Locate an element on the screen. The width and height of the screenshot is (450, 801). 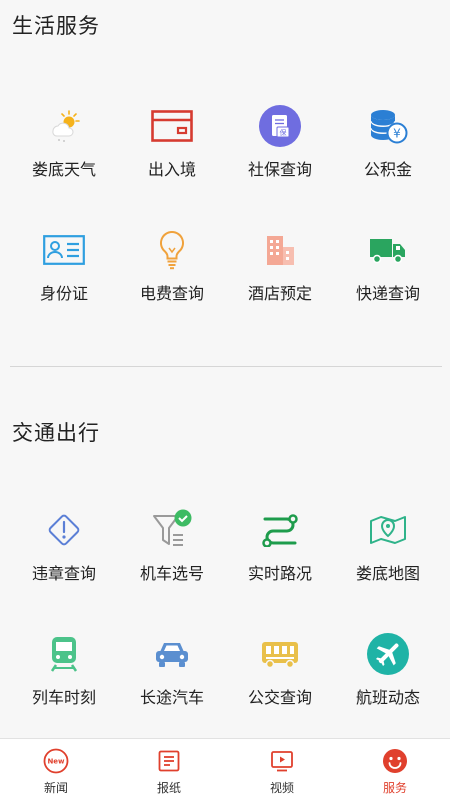
building-icon is located at coordinates (280, 250).